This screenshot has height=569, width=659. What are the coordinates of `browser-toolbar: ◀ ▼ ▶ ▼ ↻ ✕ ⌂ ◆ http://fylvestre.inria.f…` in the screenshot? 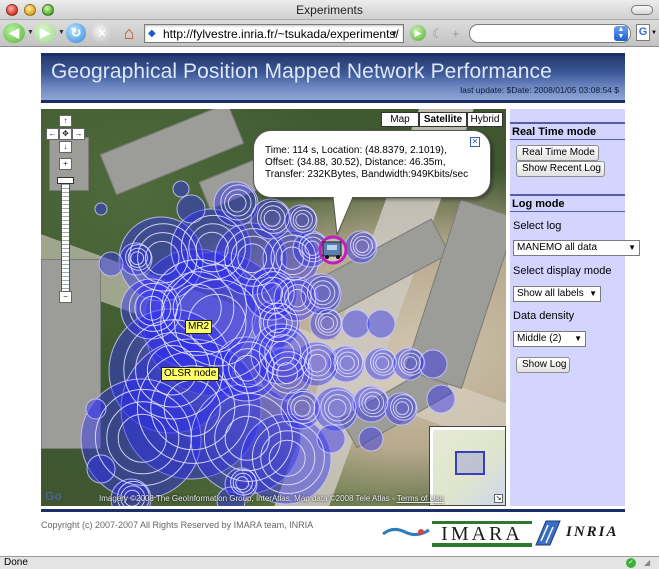 It's located at (329, 33).